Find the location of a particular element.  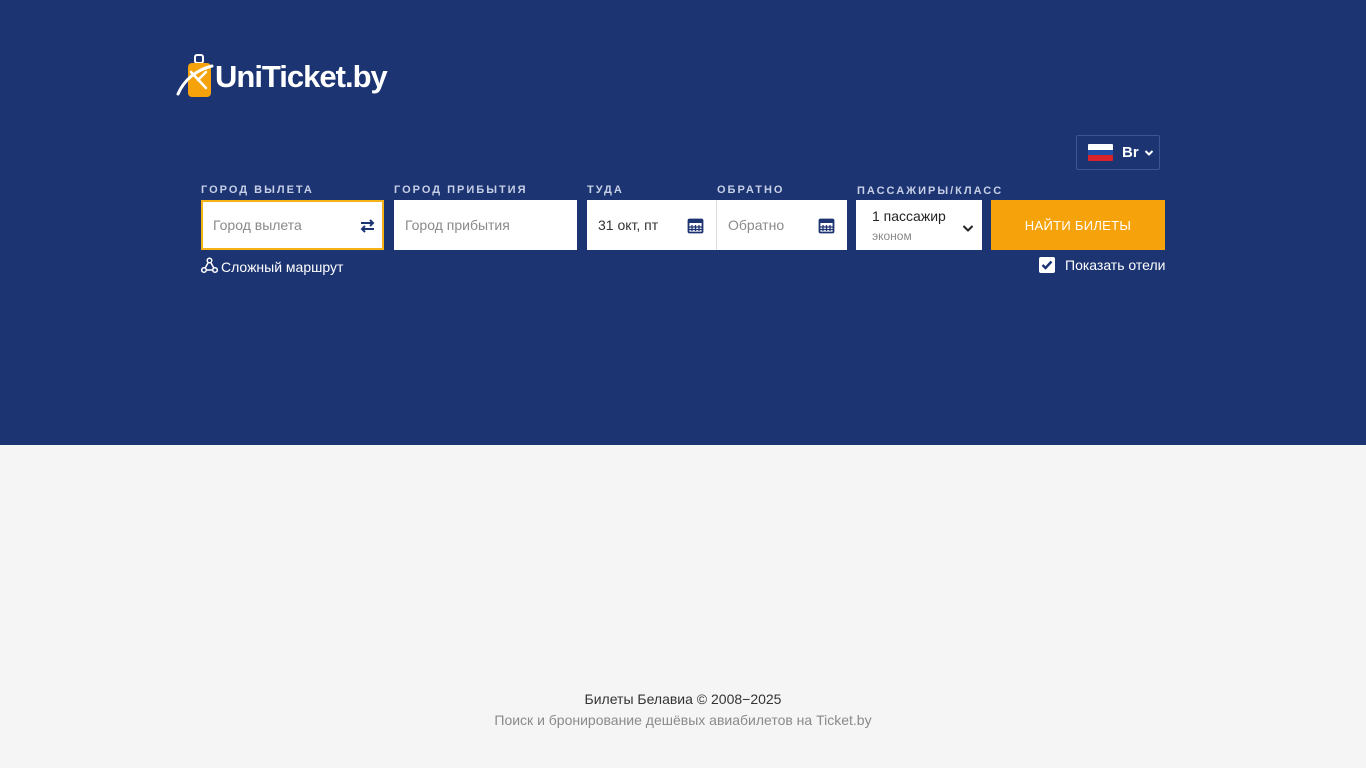

logo-text: UniTicket.by is located at coordinates (301, 76).